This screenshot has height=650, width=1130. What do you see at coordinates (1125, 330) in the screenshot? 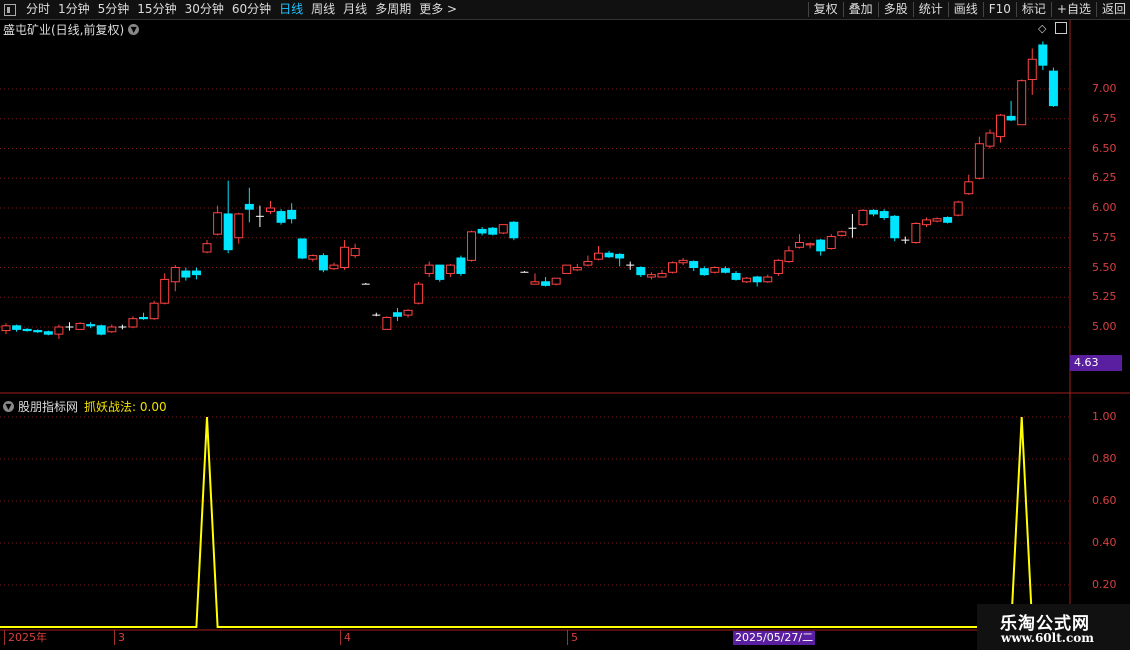
I see `right-info-strip` at bounding box center [1125, 330].